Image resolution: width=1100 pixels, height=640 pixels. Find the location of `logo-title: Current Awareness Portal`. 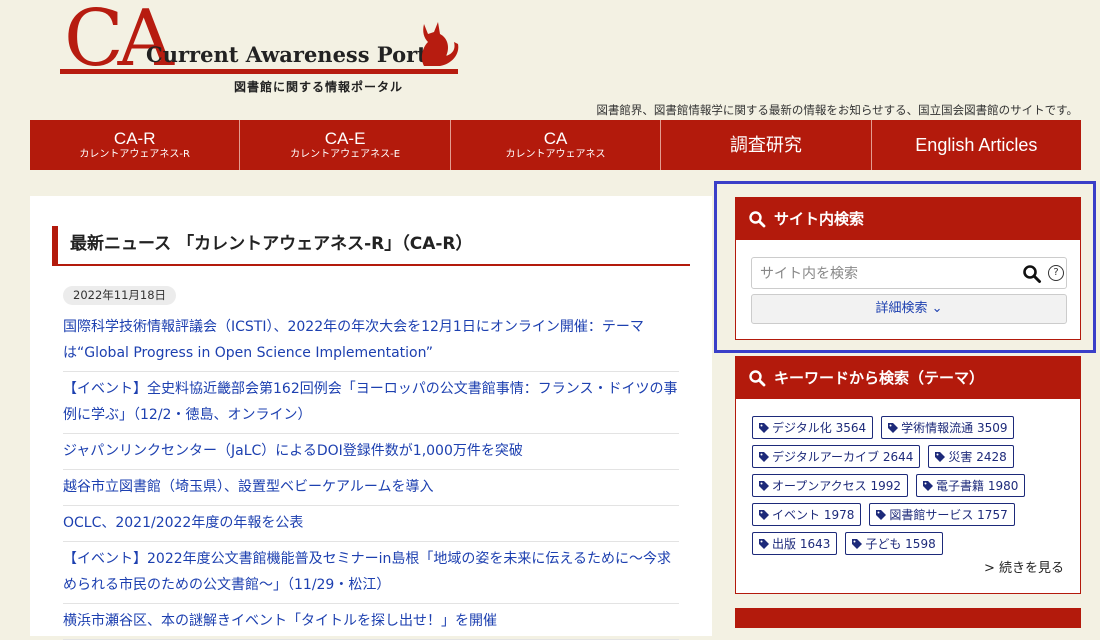

logo-title: Current Awareness Portal is located at coordinates (297, 54).